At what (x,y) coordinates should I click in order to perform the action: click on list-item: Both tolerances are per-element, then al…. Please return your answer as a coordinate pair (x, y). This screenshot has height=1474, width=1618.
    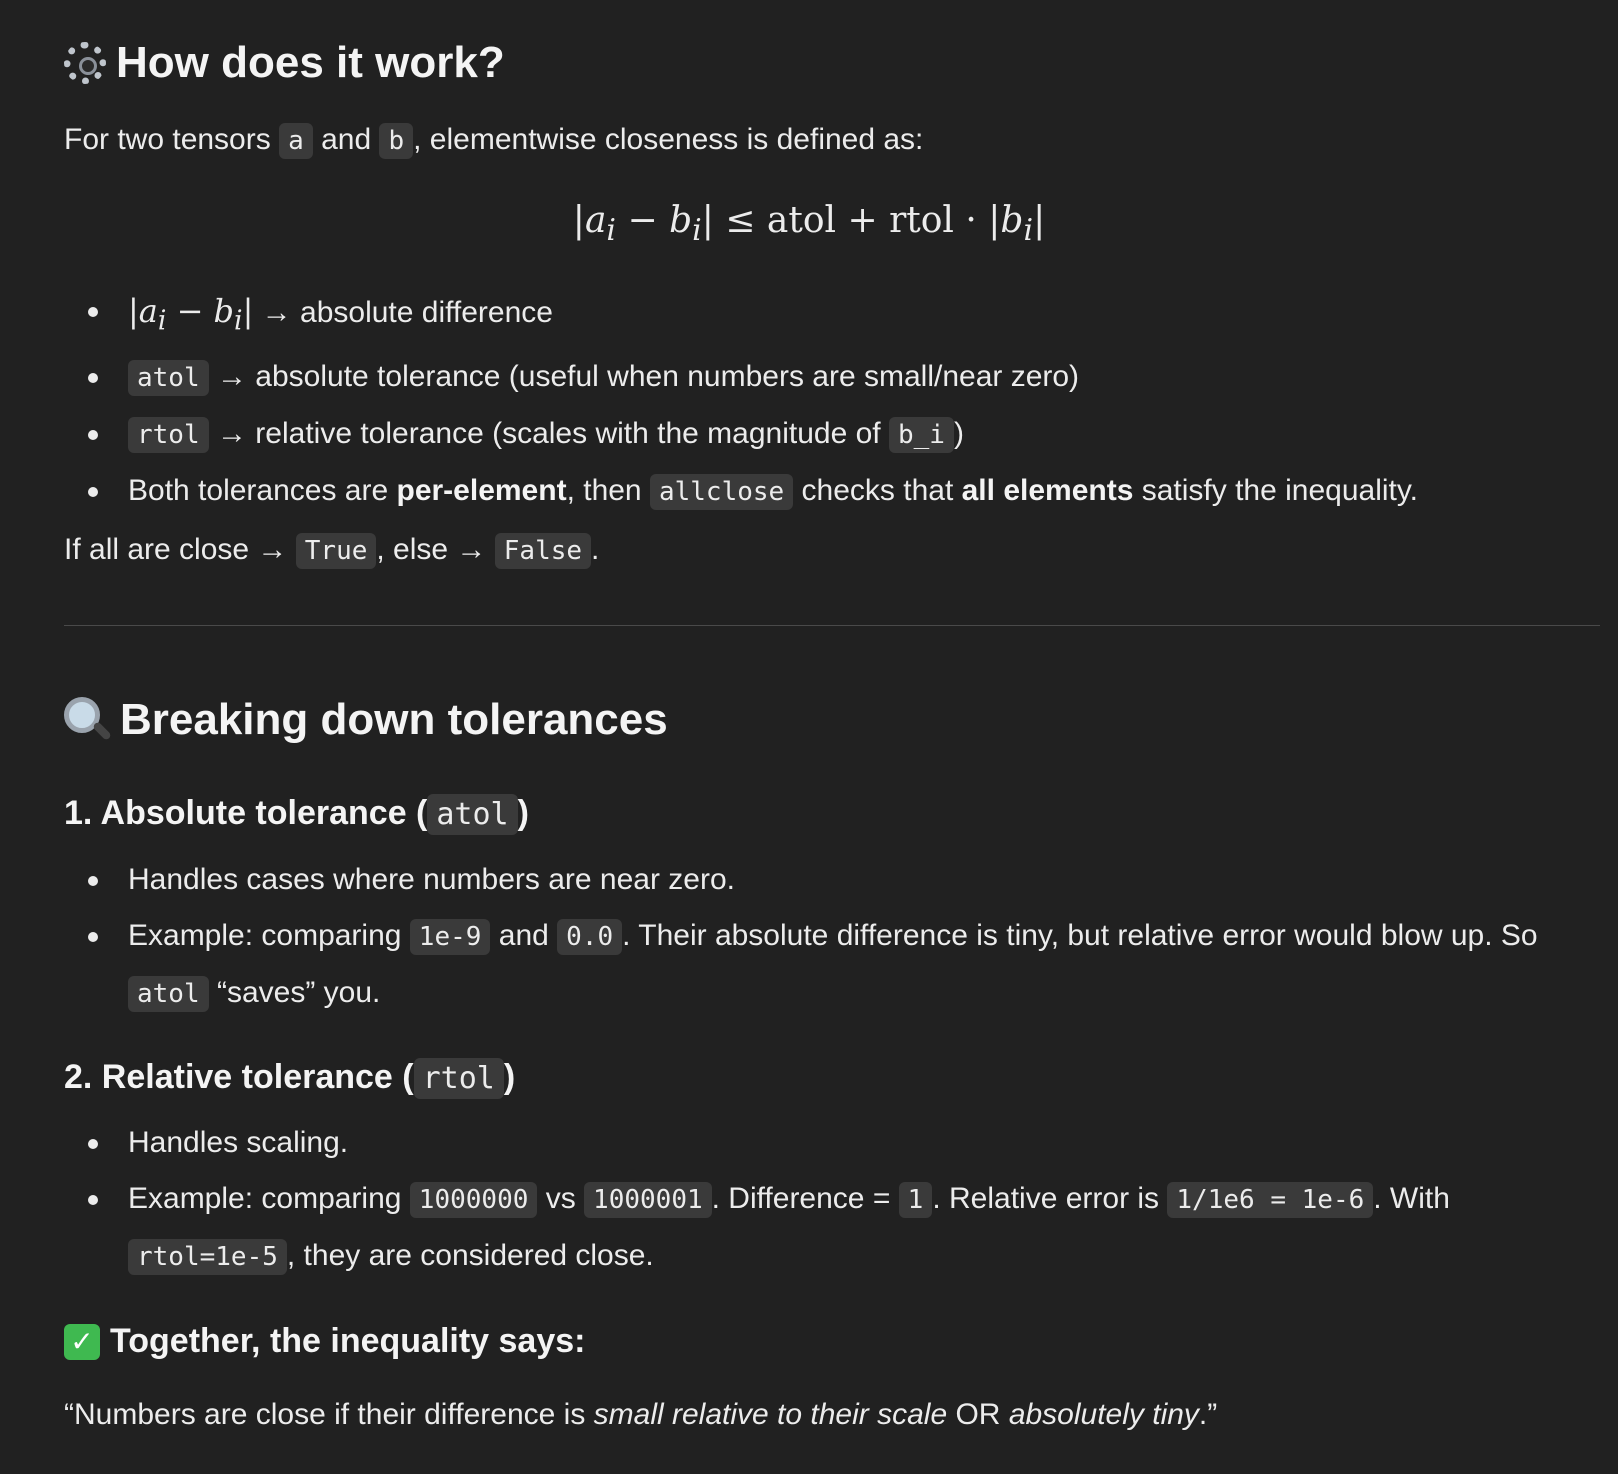
    Looking at the image, I should click on (741, 491).